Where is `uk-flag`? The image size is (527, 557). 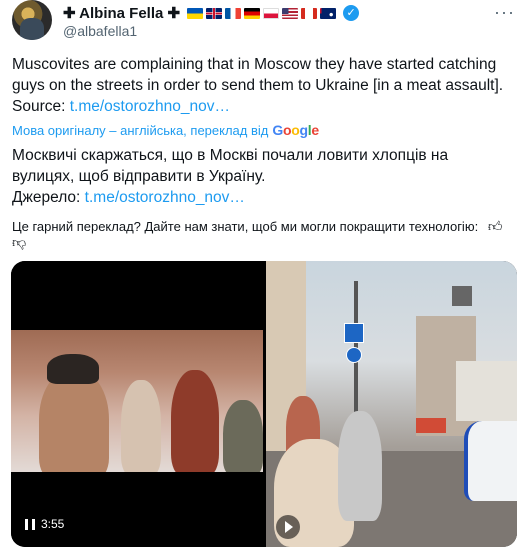 uk-flag is located at coordinates (214, 13).